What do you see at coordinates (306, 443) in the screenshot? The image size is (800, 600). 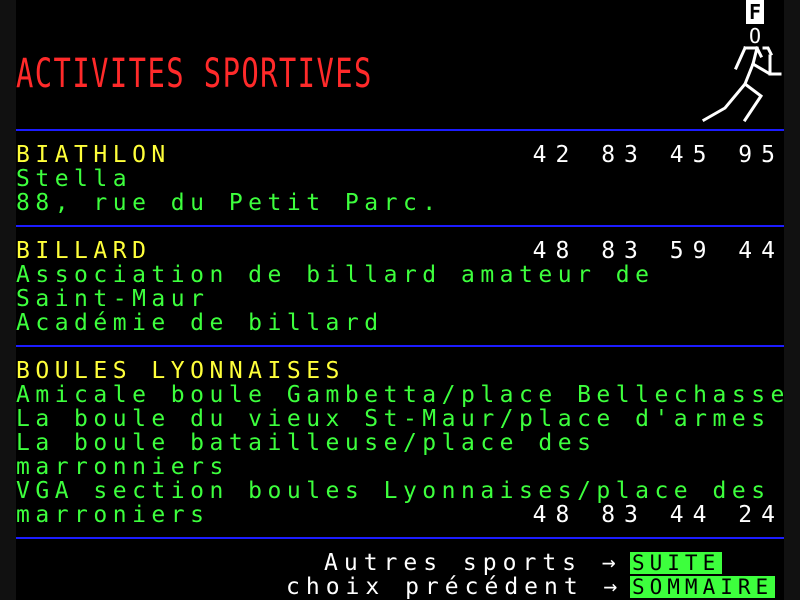 I see `section-line: La boule batailleuse/place des` at bounding box center [306, 443].